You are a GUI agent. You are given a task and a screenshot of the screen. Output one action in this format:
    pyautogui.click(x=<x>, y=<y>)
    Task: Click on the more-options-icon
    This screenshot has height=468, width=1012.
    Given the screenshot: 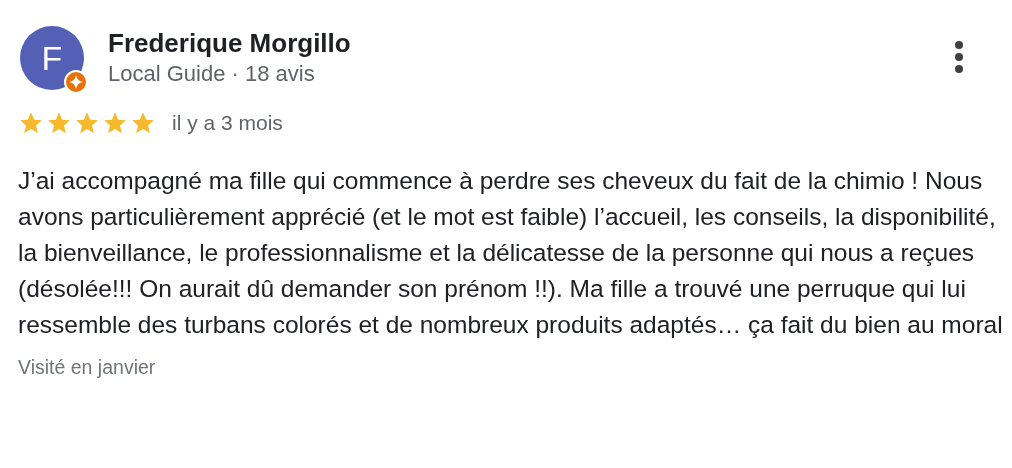 What is the action you would take?
    pyautogui.click(x=959, y=57)
    